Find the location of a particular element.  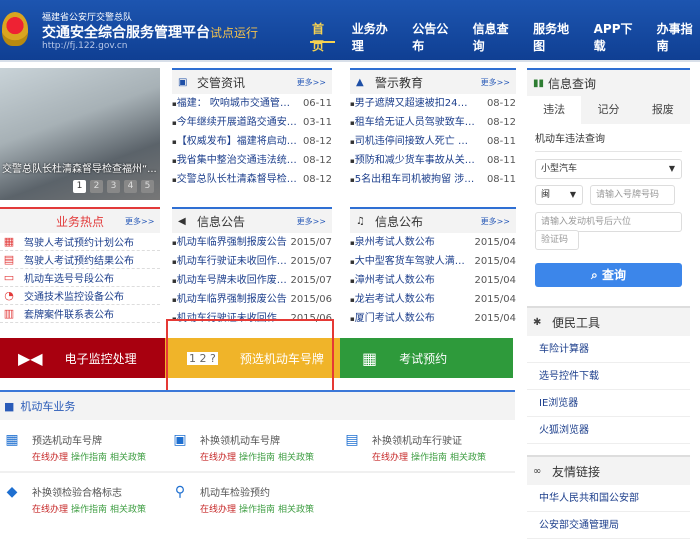

query-submit-button: ⌕ 查询 is located at coordinates (608, 275).